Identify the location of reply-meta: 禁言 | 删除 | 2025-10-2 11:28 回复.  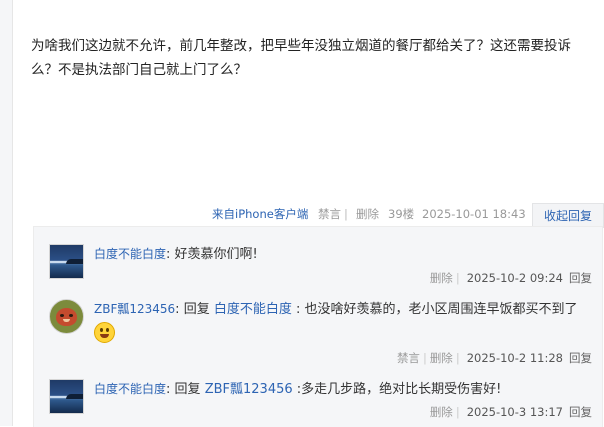
(494, 358).